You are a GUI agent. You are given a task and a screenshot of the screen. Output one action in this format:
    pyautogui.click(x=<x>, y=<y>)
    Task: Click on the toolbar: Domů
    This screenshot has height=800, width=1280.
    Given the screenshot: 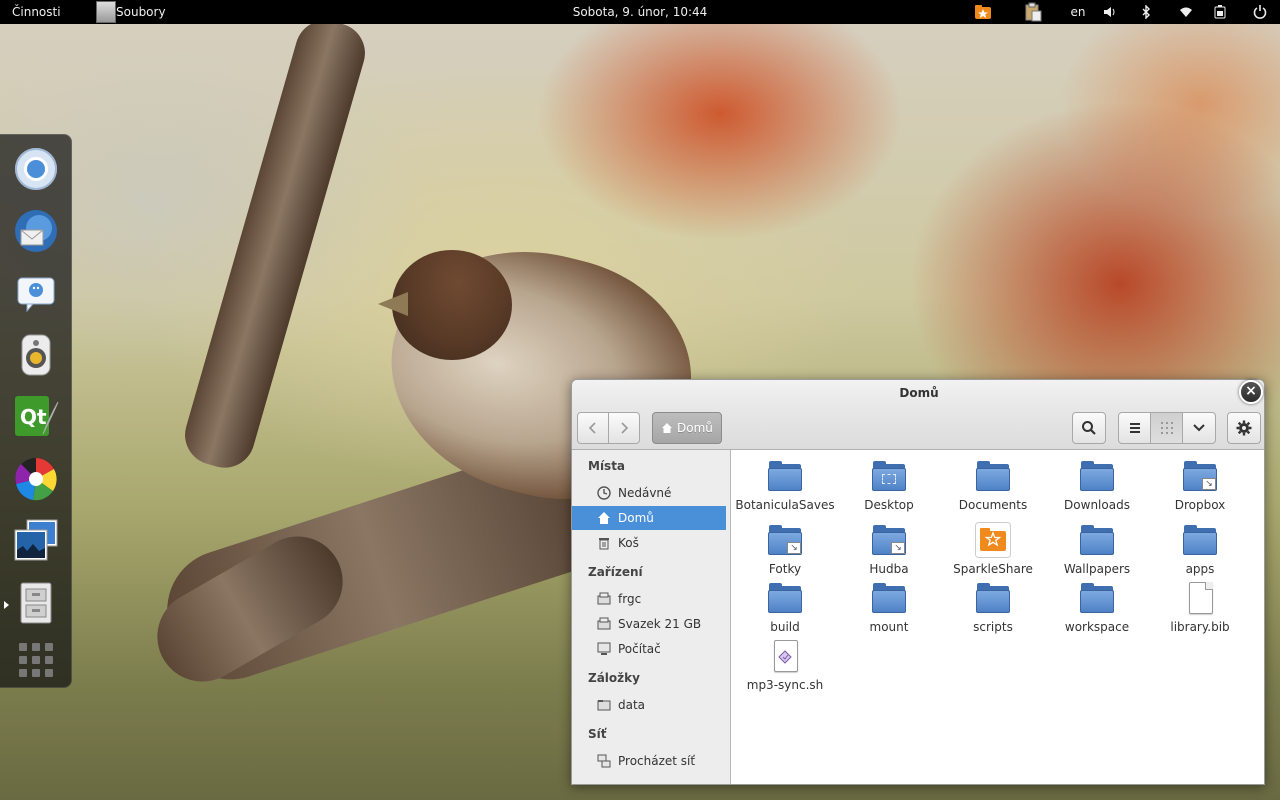 What is the action you would take?
    pyautogui.click(x=918, y=428)
    